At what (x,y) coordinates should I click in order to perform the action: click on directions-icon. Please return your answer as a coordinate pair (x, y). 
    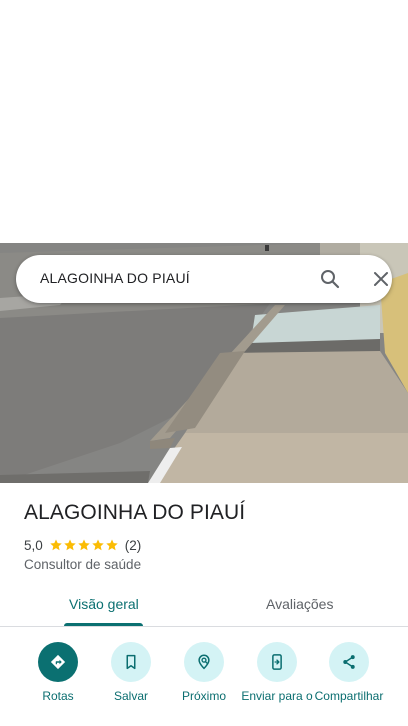
    Looking at the image, I should click on (58, 662).